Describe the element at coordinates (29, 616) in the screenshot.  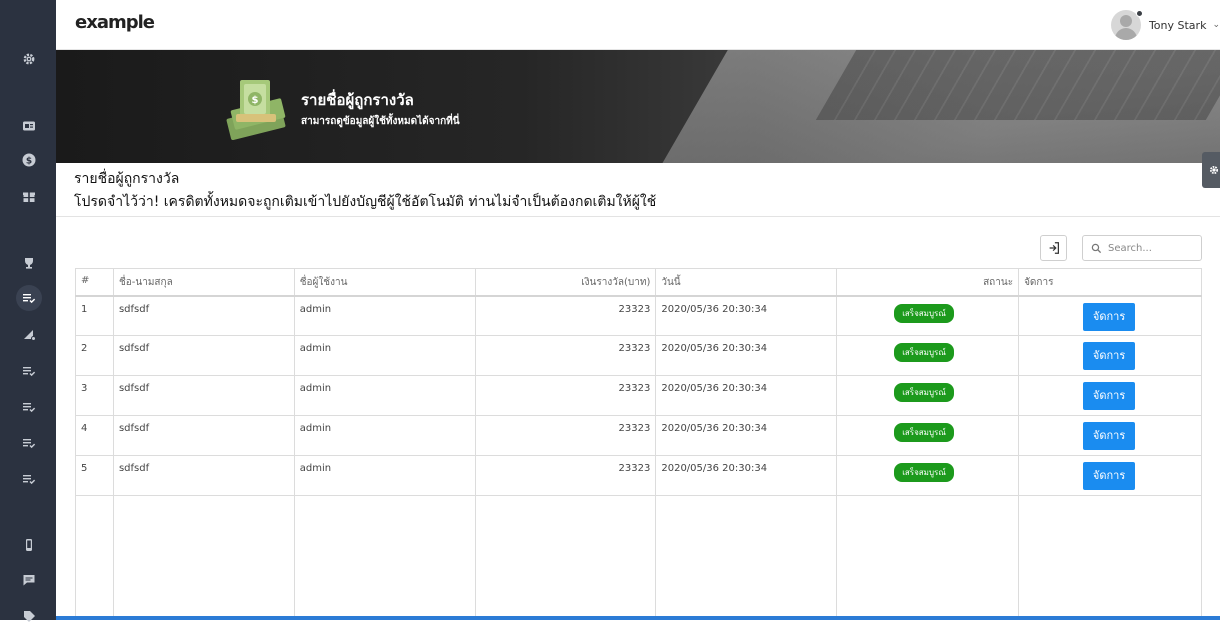
I see `tag-icon` at that location.